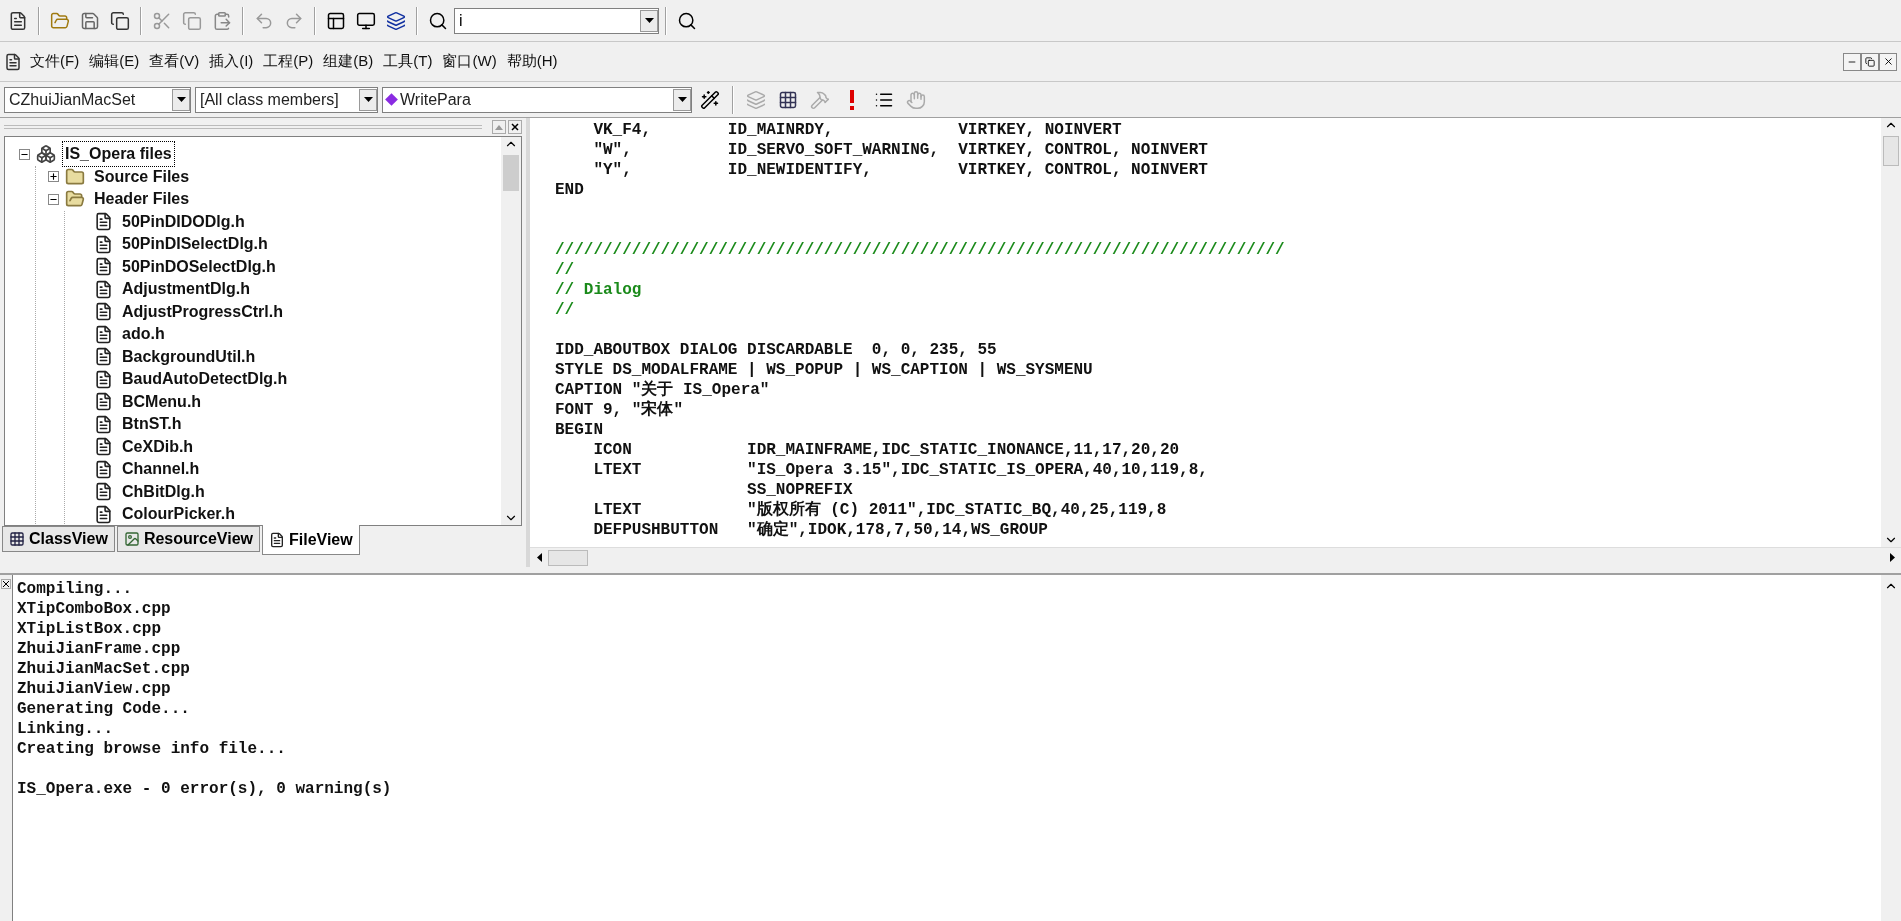  I want to click on scroll-left-icon, so click(539, 557).